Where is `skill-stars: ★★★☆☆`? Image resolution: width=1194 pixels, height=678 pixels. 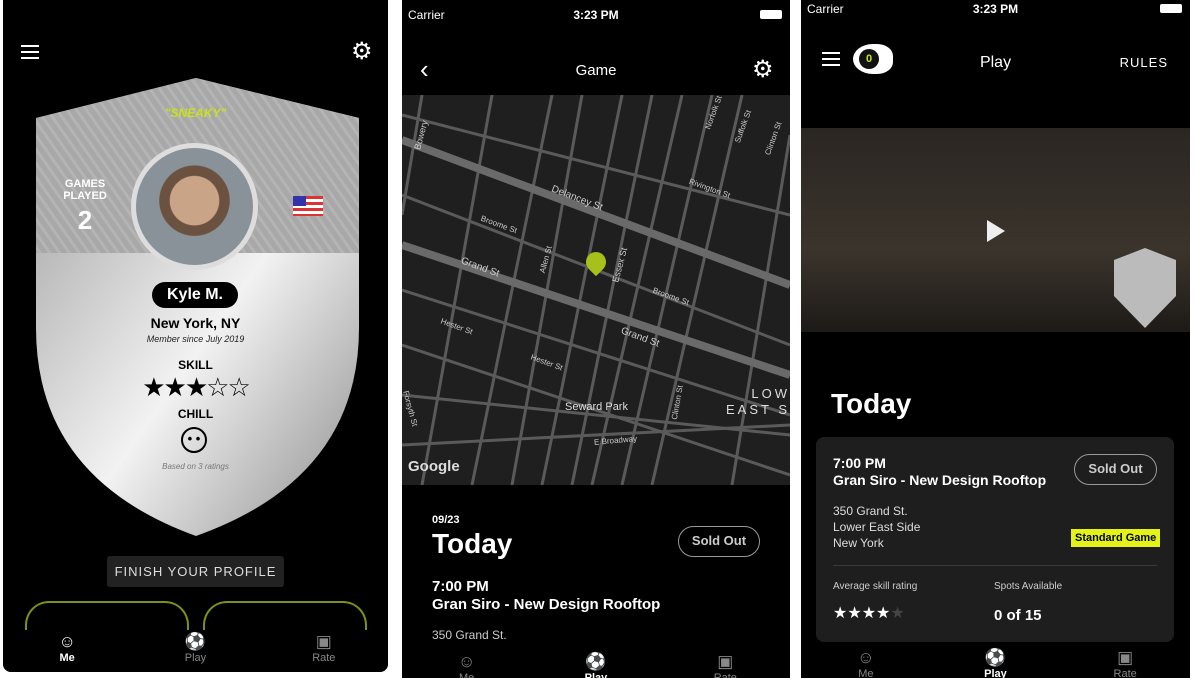 skill-stars: ★★★☆☆ is located at coordinates (195, 387).